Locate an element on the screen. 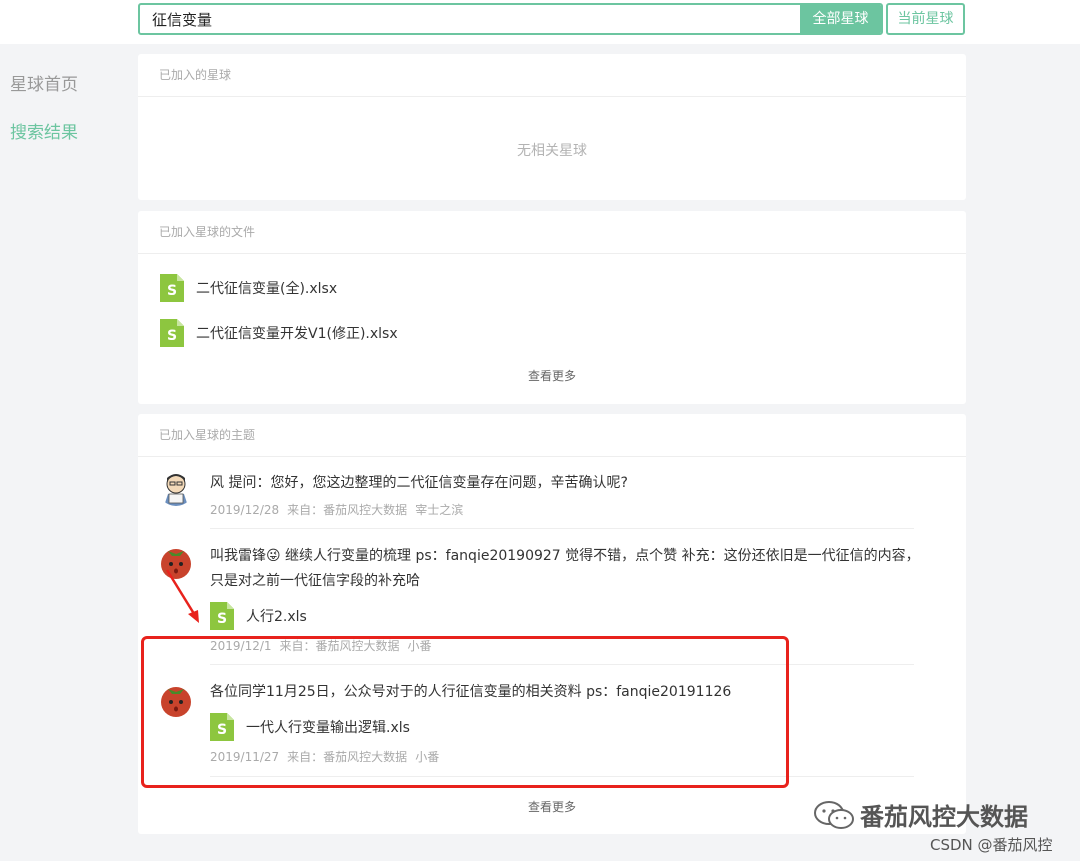 Image resolution: width=1080 pixels, height=861 pixels. watermark: 番茄风控大数据 is located at coordinates (920, 814).